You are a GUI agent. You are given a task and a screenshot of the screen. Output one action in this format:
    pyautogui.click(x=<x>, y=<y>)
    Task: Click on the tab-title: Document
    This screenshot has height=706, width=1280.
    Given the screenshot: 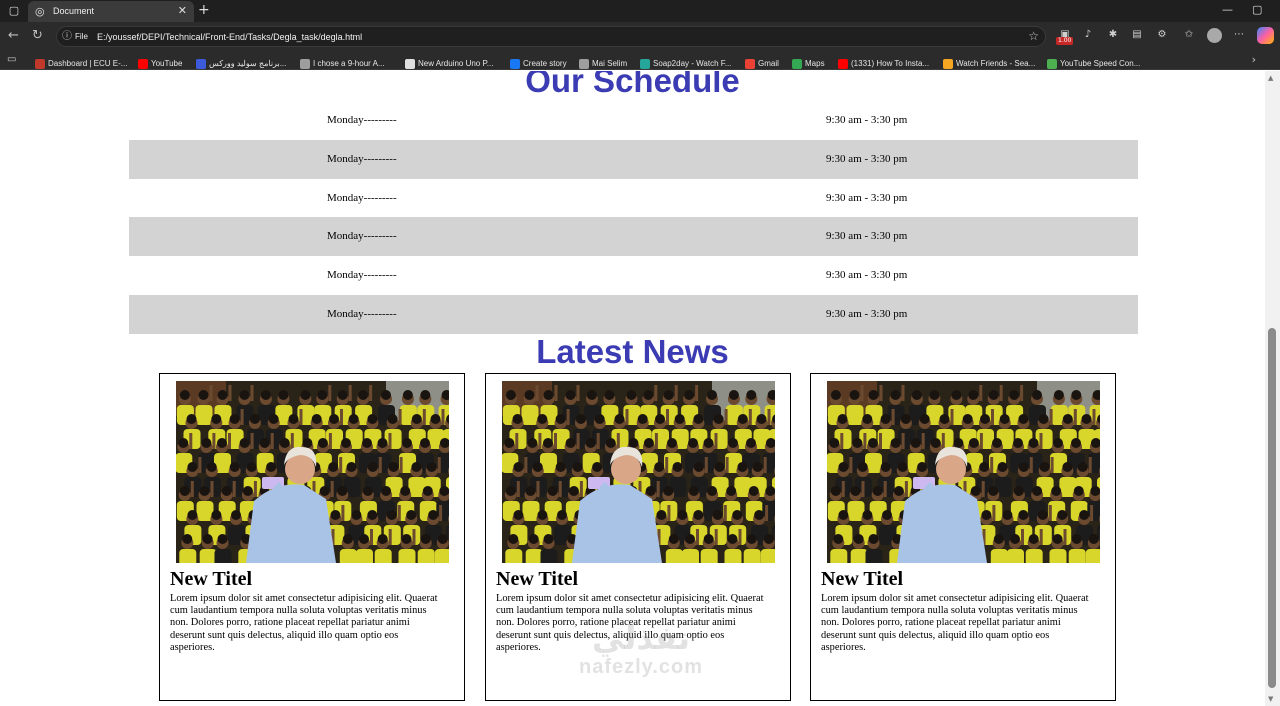 What is the action you would take?
    pyautogui.click(x=74, y=11)
    